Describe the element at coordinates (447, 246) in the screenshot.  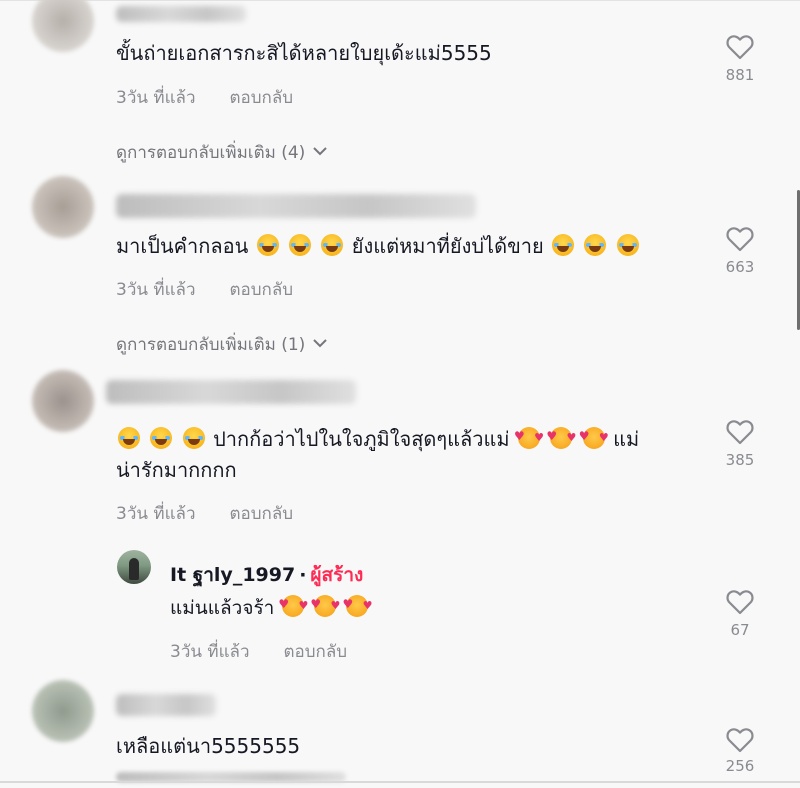
I see `comment-text-part: ยังแต่หมาที่ยังบ่ได้ขาย` at that location.